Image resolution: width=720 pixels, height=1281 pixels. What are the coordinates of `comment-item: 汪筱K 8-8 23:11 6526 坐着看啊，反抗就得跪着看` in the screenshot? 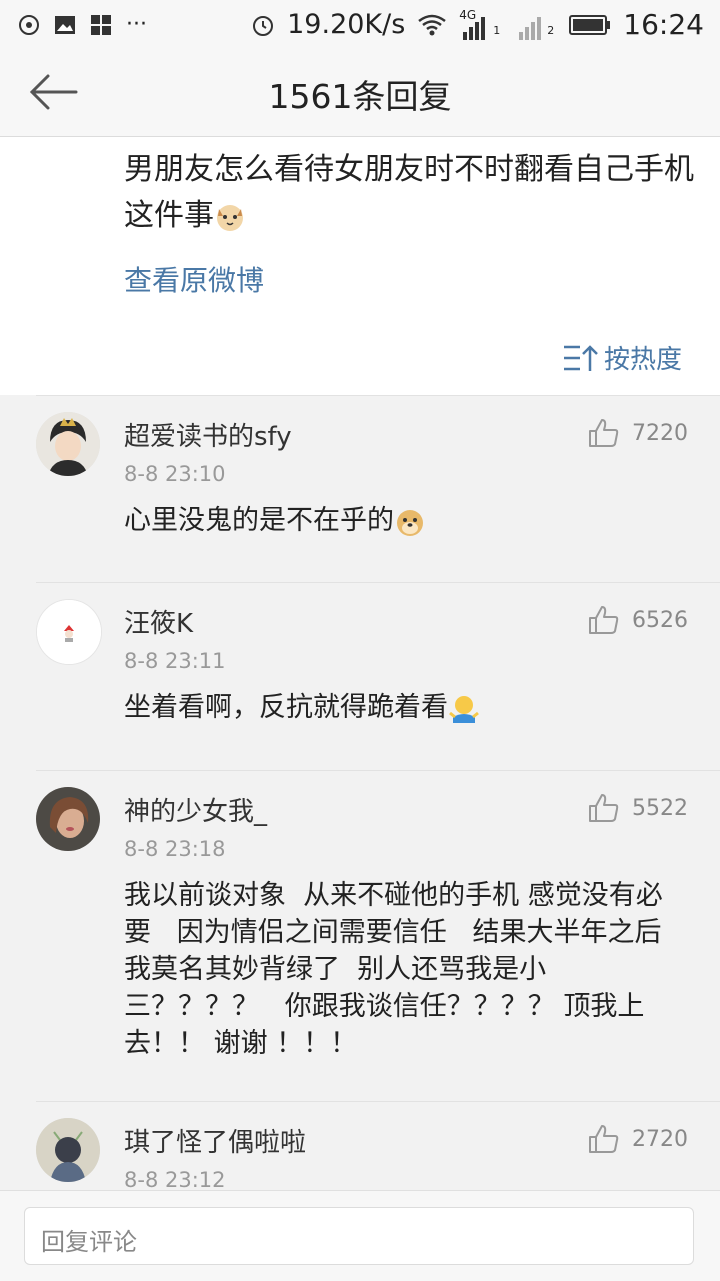 It's located at (378, 676).